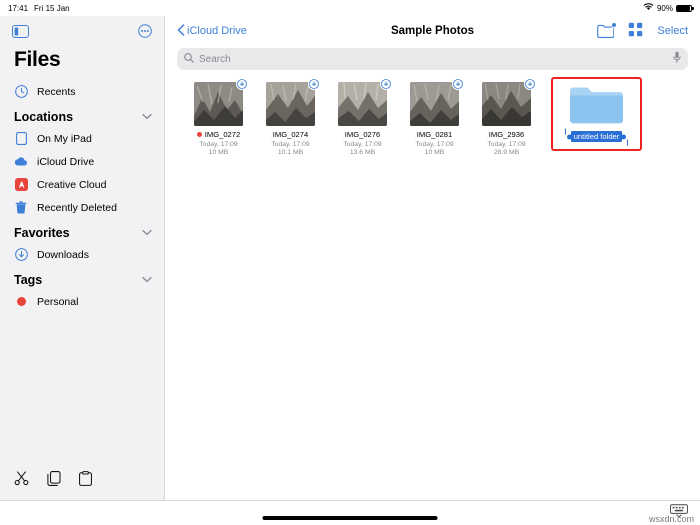 Image resolution: width=700 pixels, height=525 pixels. I want to click on sidebar-item-recents: Recents, so click(82, 91).